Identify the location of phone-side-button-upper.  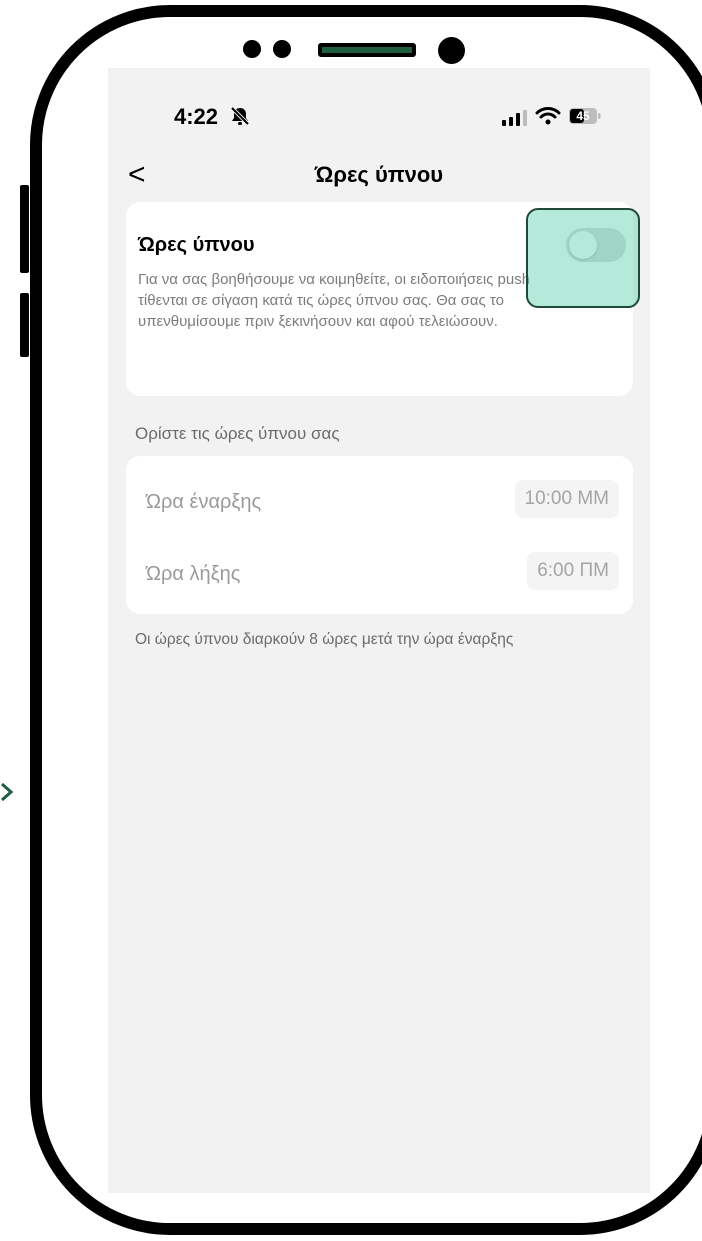
(24, 229).